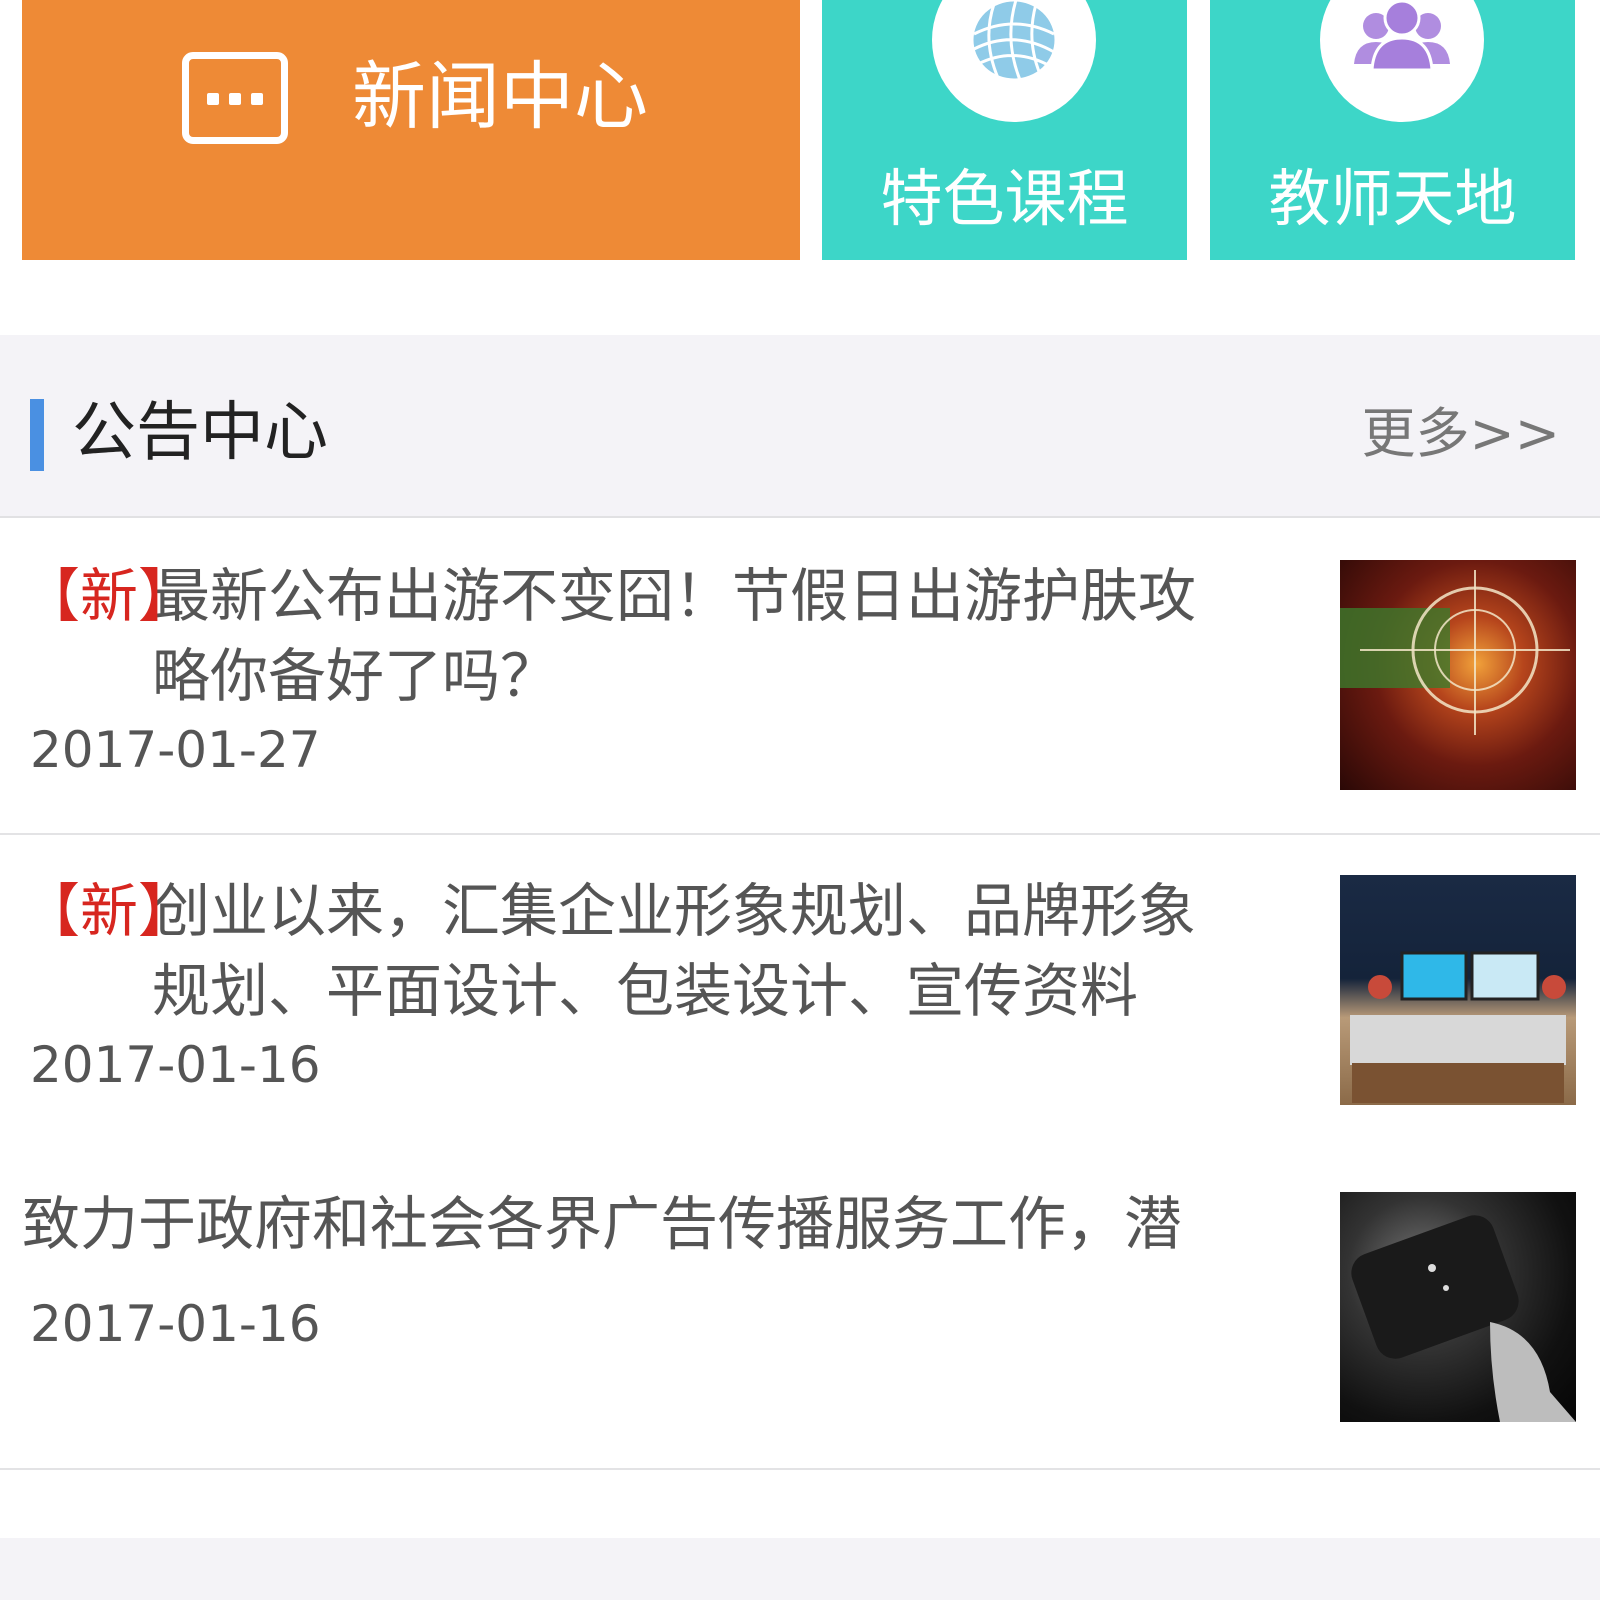 The height and width of the screenshot is (1600, 1600). I want to click on chat-bubble-icon, so click(235, 98).